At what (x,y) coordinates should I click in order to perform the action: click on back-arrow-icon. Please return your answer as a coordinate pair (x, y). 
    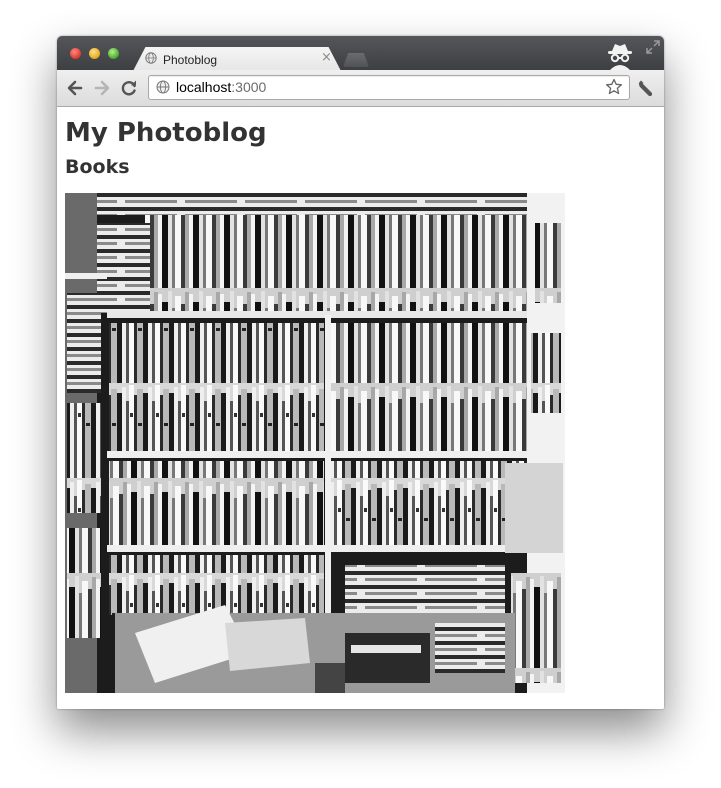
    Looking at the image, I should click on (75, 88).